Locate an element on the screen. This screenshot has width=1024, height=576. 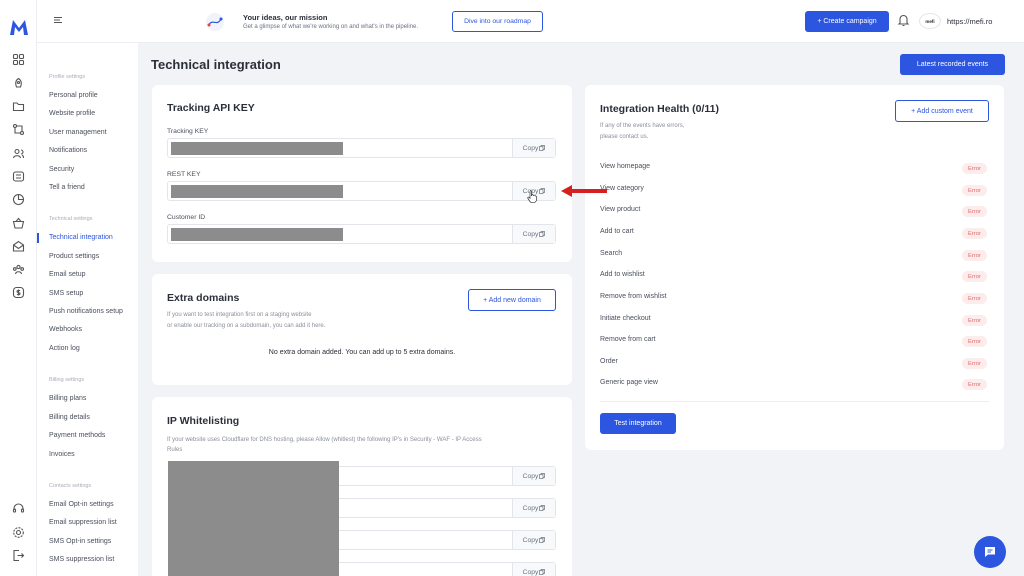
chat-icon is located at coordinates (990, 552).